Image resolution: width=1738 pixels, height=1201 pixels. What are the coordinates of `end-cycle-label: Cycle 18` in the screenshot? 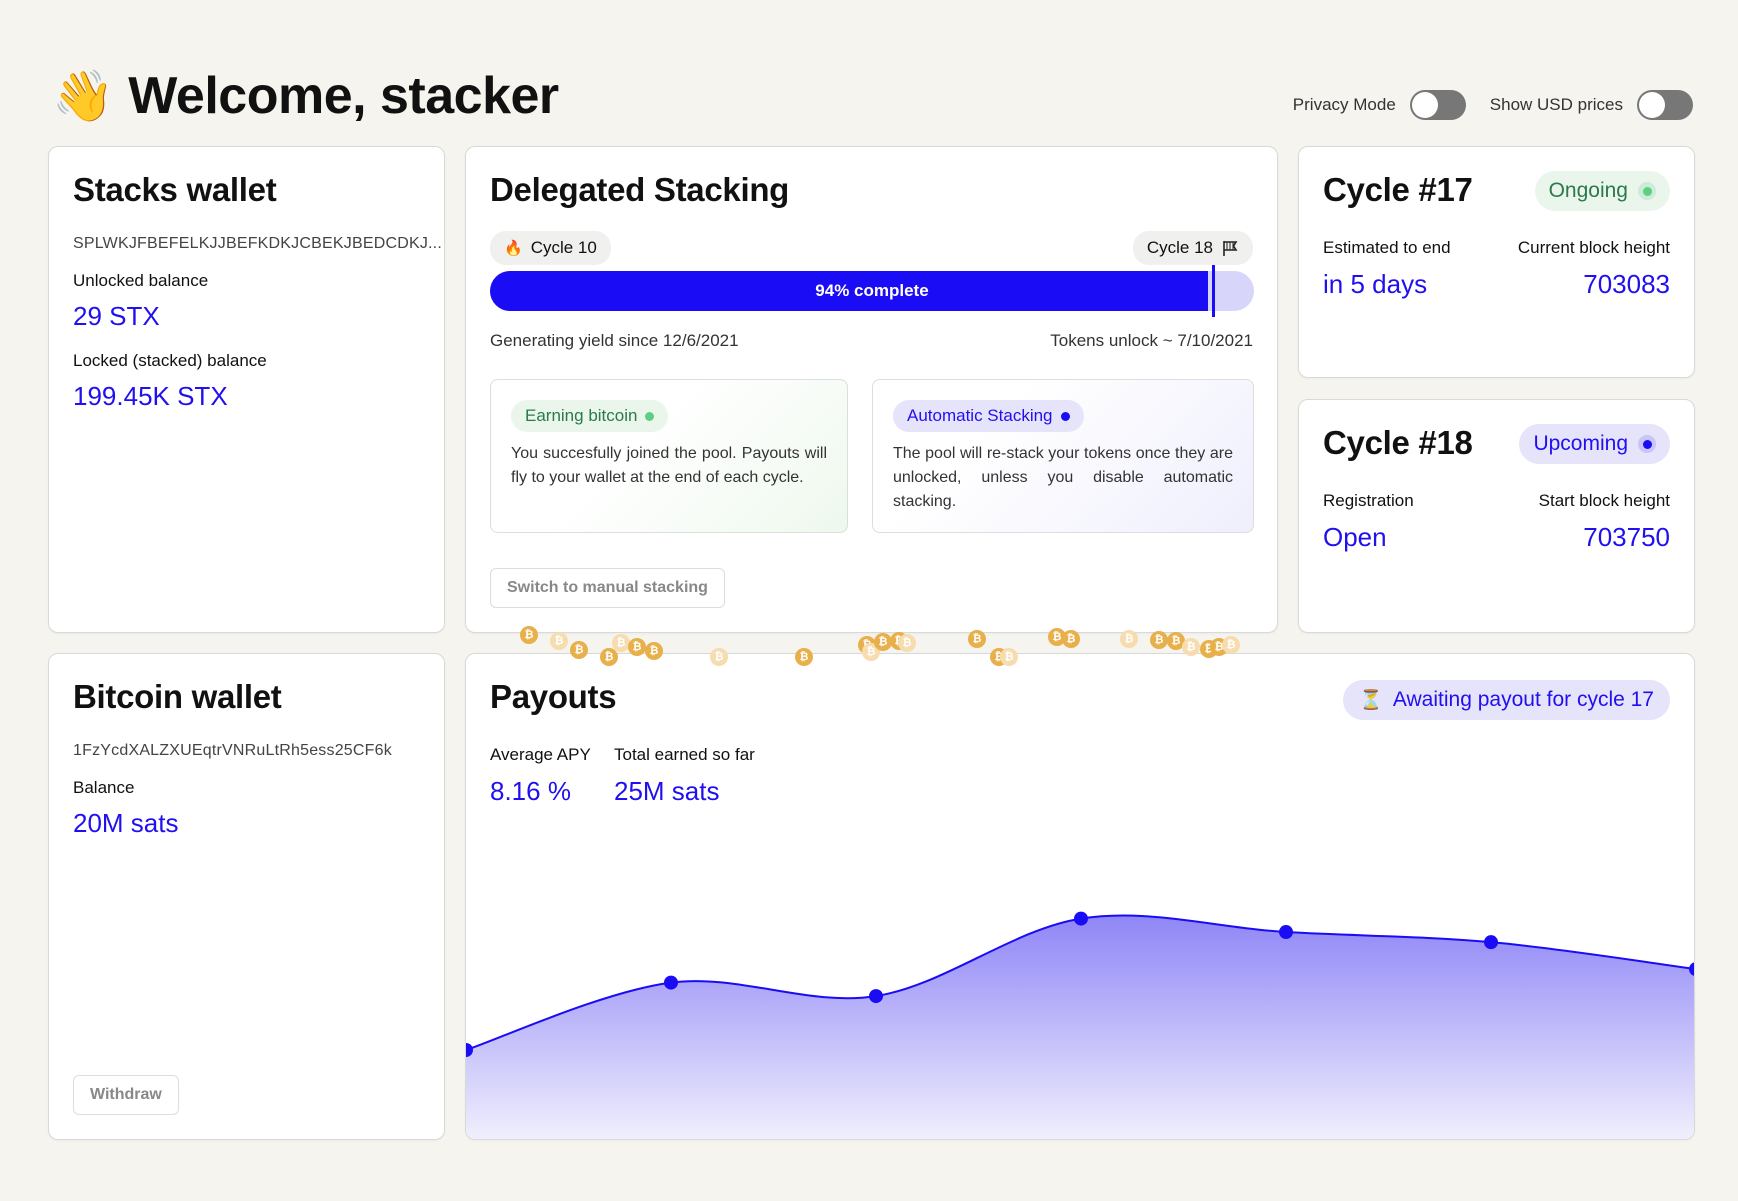 It's located at (1179, 247).